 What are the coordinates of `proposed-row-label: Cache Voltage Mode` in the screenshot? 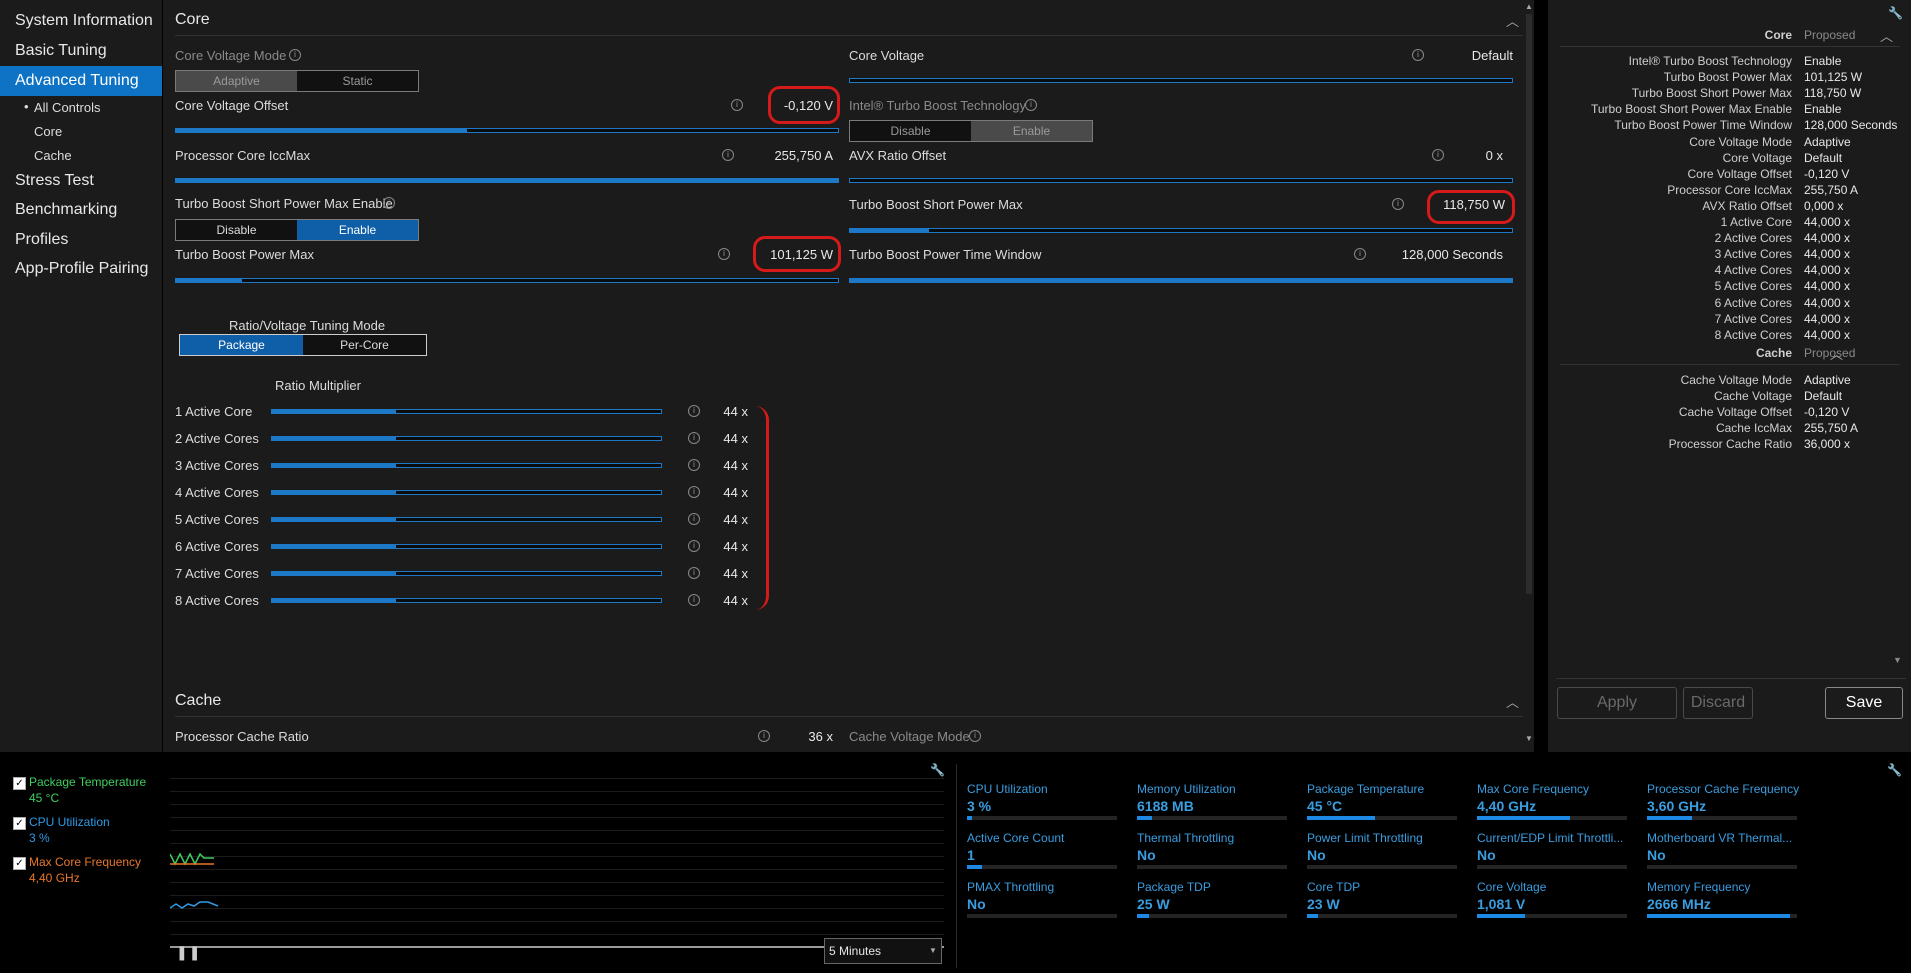 It's located at (1736, 380).